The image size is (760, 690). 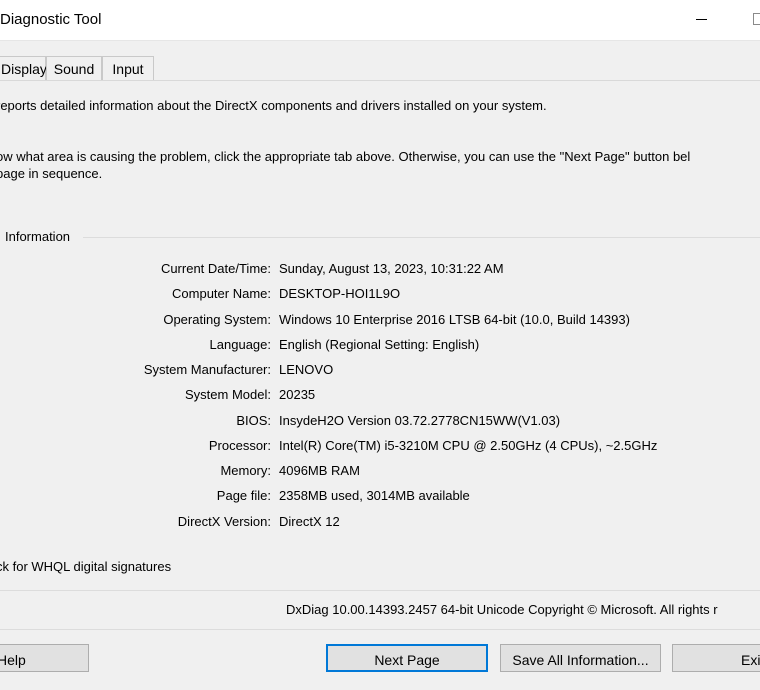 What do you see at coordinates (319, 470) in the screenshot?
I see `info-value: 4096MB RAM` at bounding box center [319, 470].